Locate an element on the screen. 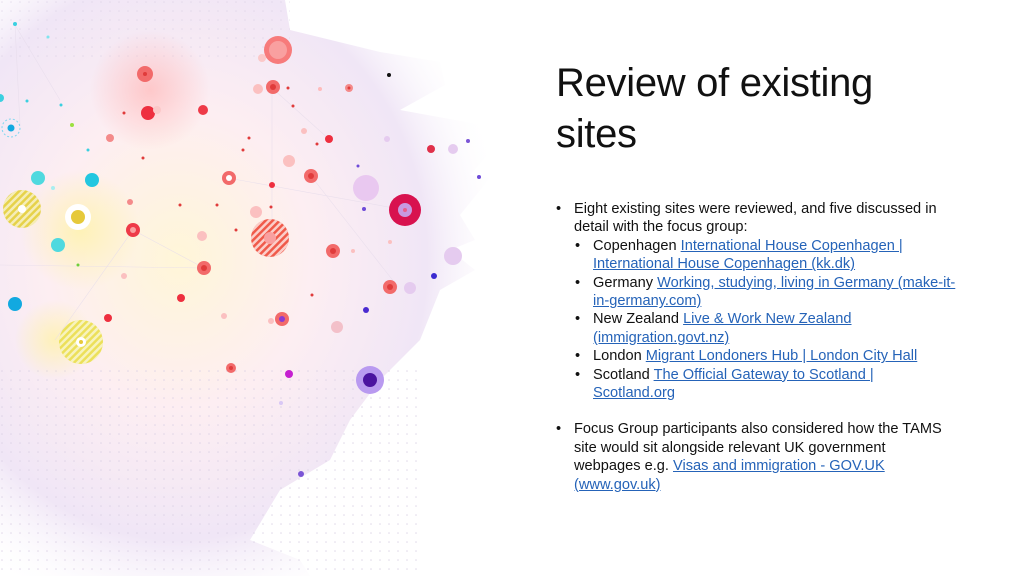  site-label: Copenhagen is located at coordinates (635, 245).